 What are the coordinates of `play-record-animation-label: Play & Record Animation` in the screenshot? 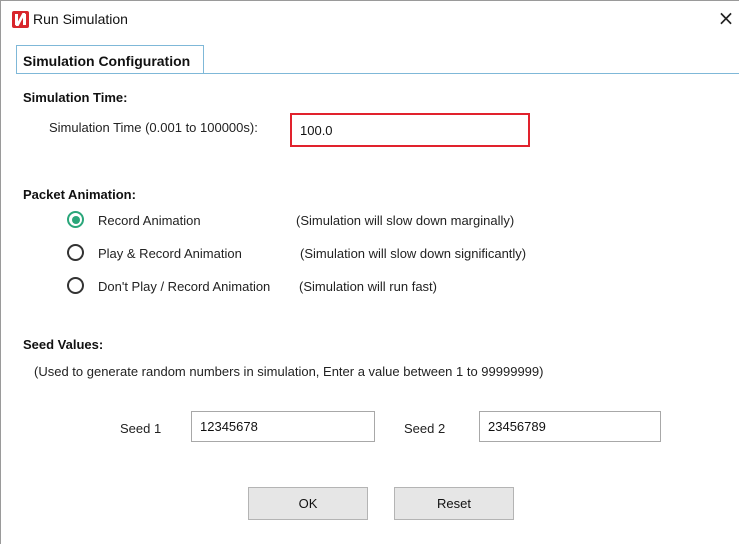 It's located at (170, 253).